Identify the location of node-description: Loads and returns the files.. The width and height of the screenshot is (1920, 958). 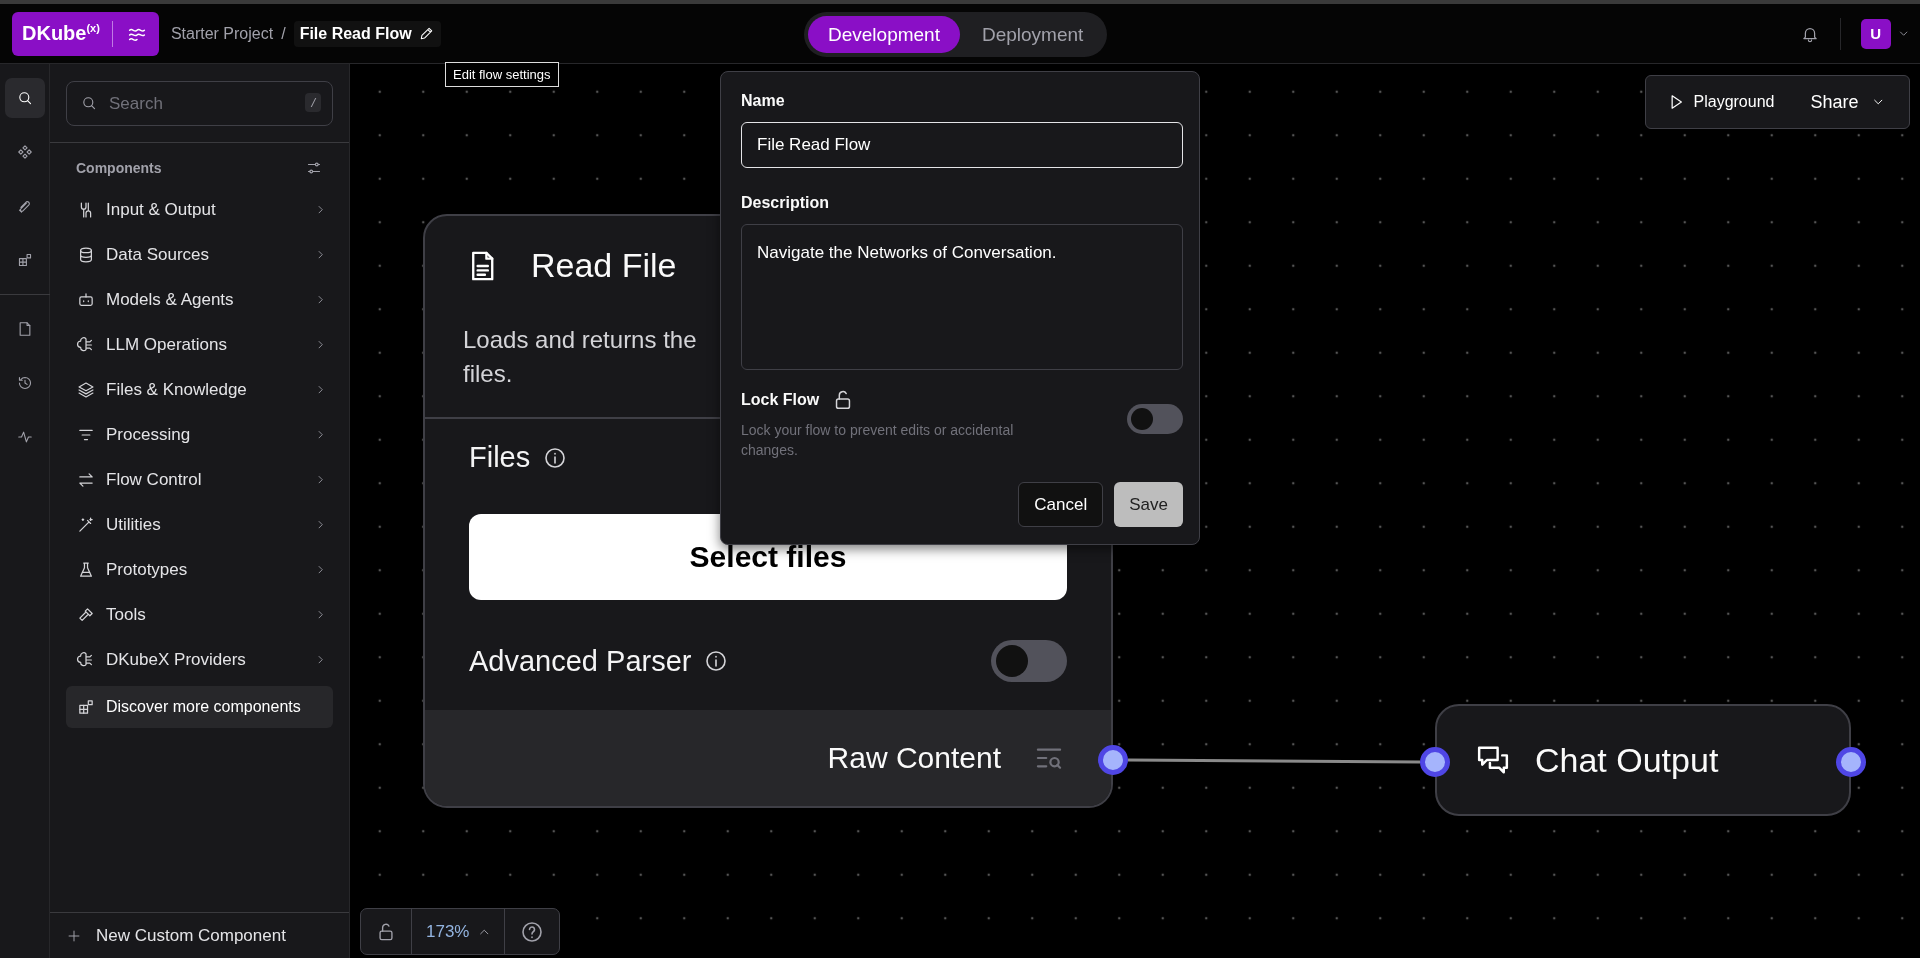
(580, 357).